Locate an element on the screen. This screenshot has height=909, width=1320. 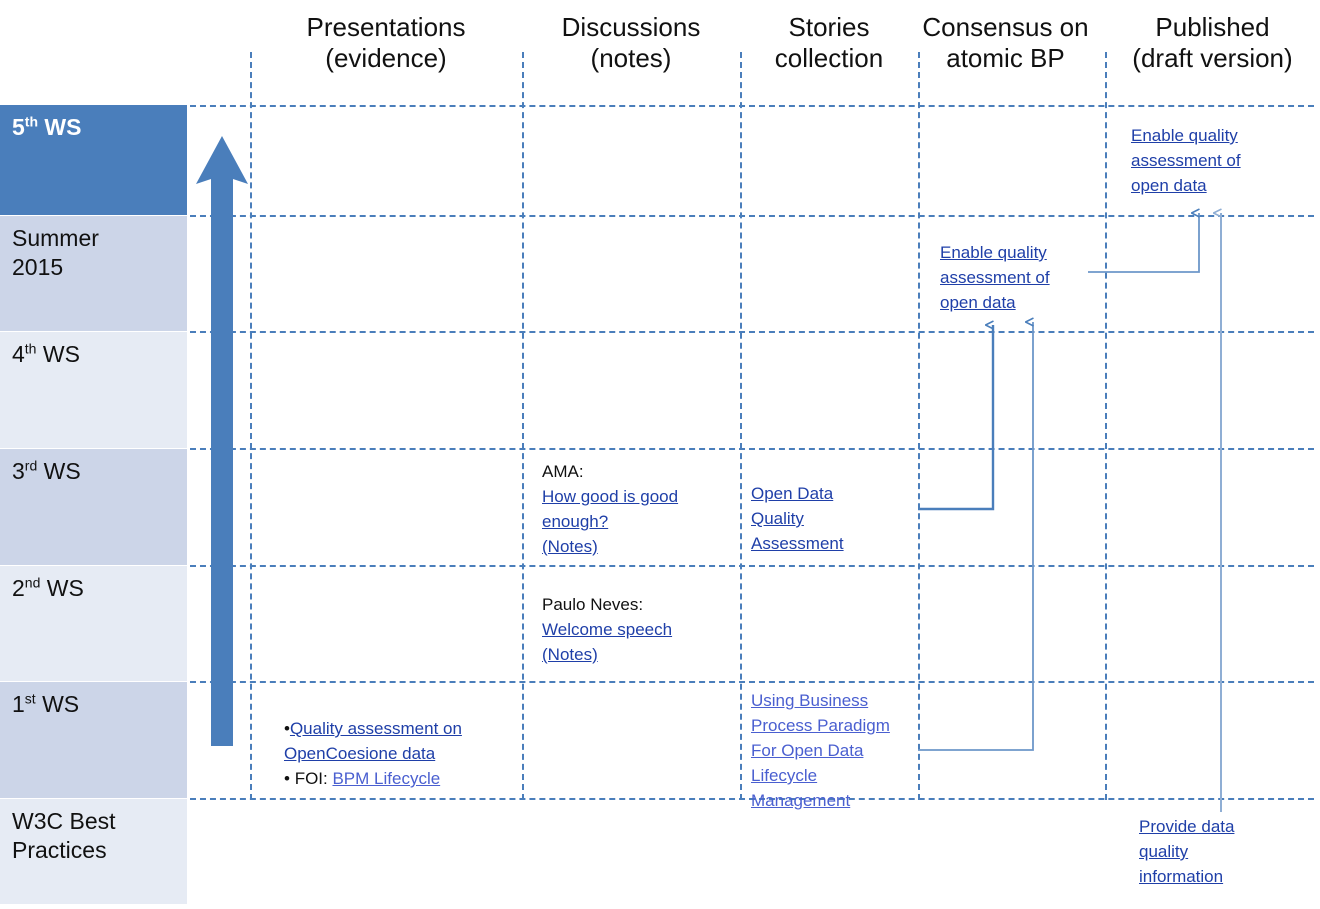
link-how-good-is-good-enough-line1: How good is good is located at coordinates (610, 496).